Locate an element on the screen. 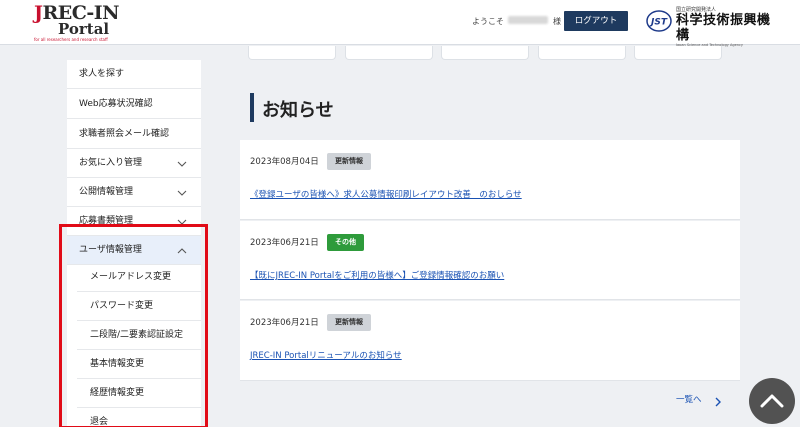 The image size is (800, 427). sidebar-item-label: 求職者照会メール確認 is located at coordinates (124, 134).